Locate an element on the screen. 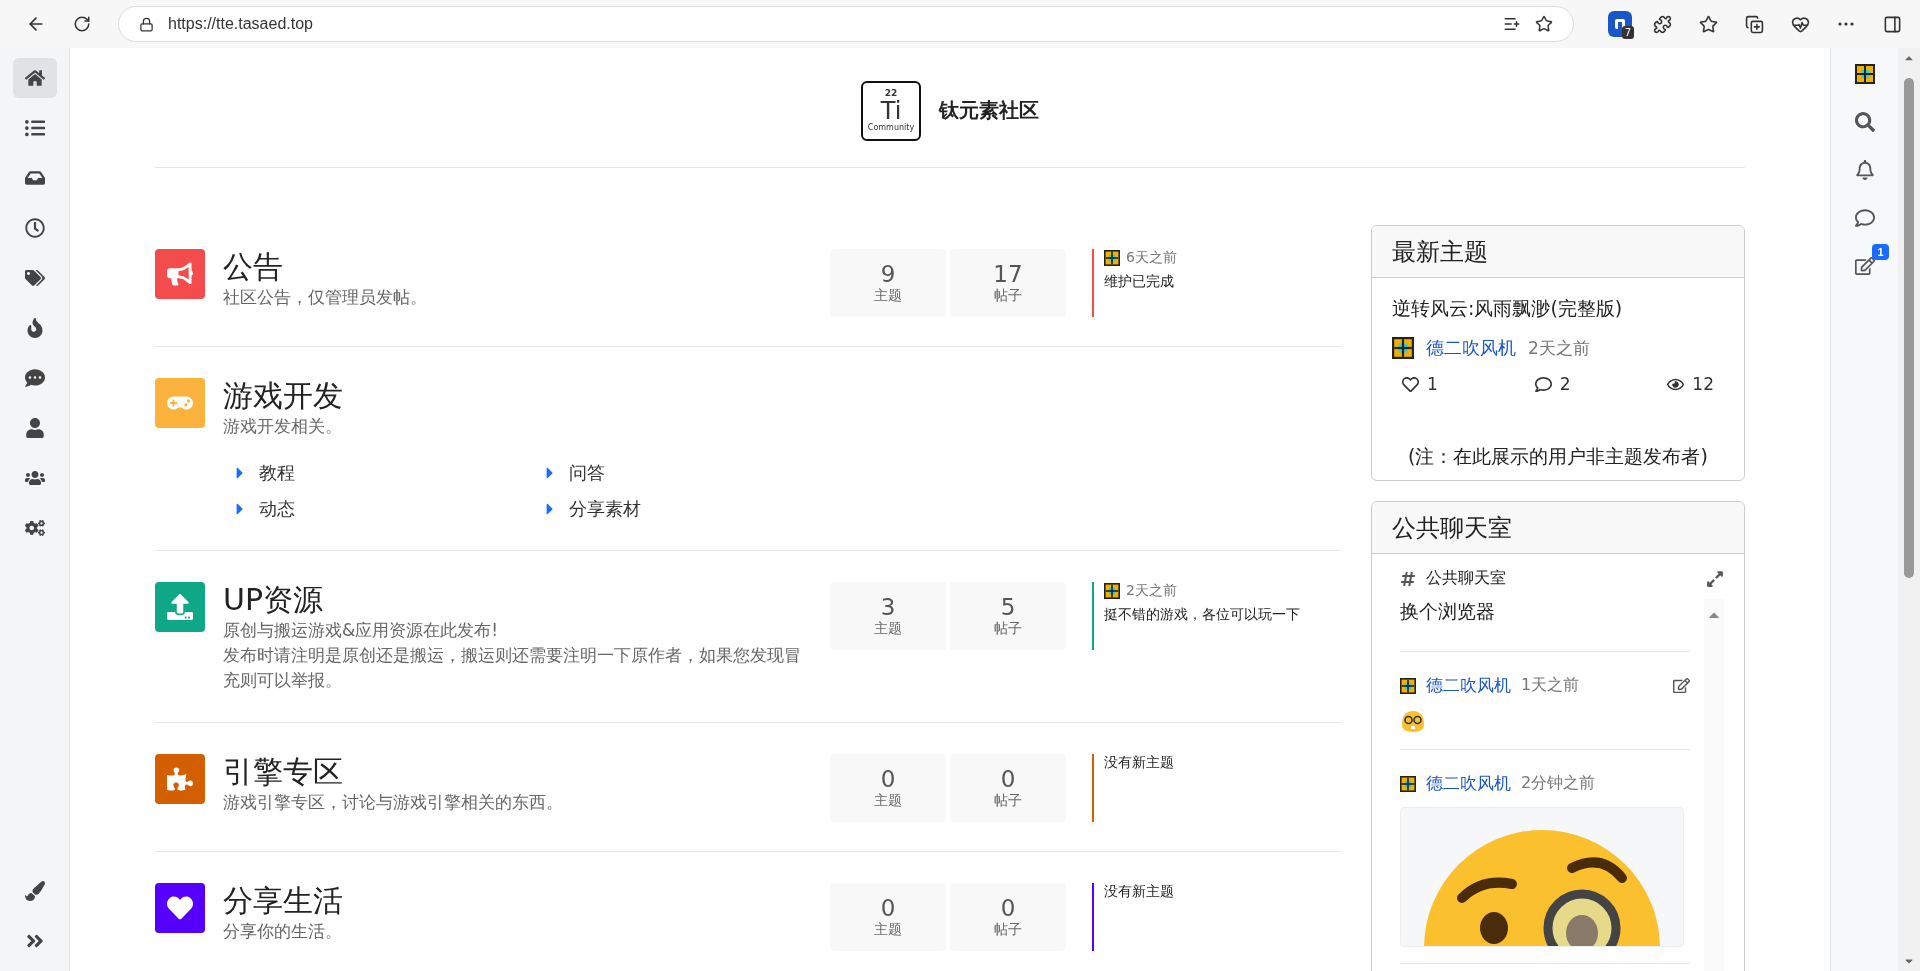  gears-icon is located at coordinates (34, 528).